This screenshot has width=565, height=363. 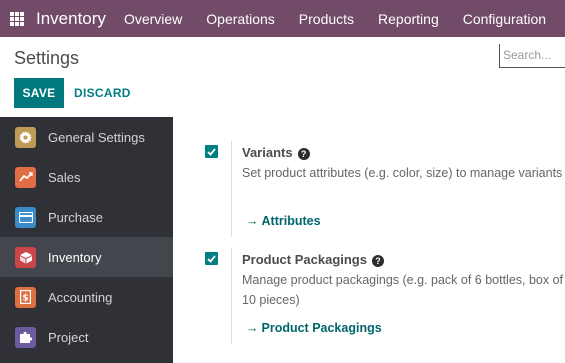 I want to click on sidebar-item-accounting: $ Accounting, so click(x=86, y=297).